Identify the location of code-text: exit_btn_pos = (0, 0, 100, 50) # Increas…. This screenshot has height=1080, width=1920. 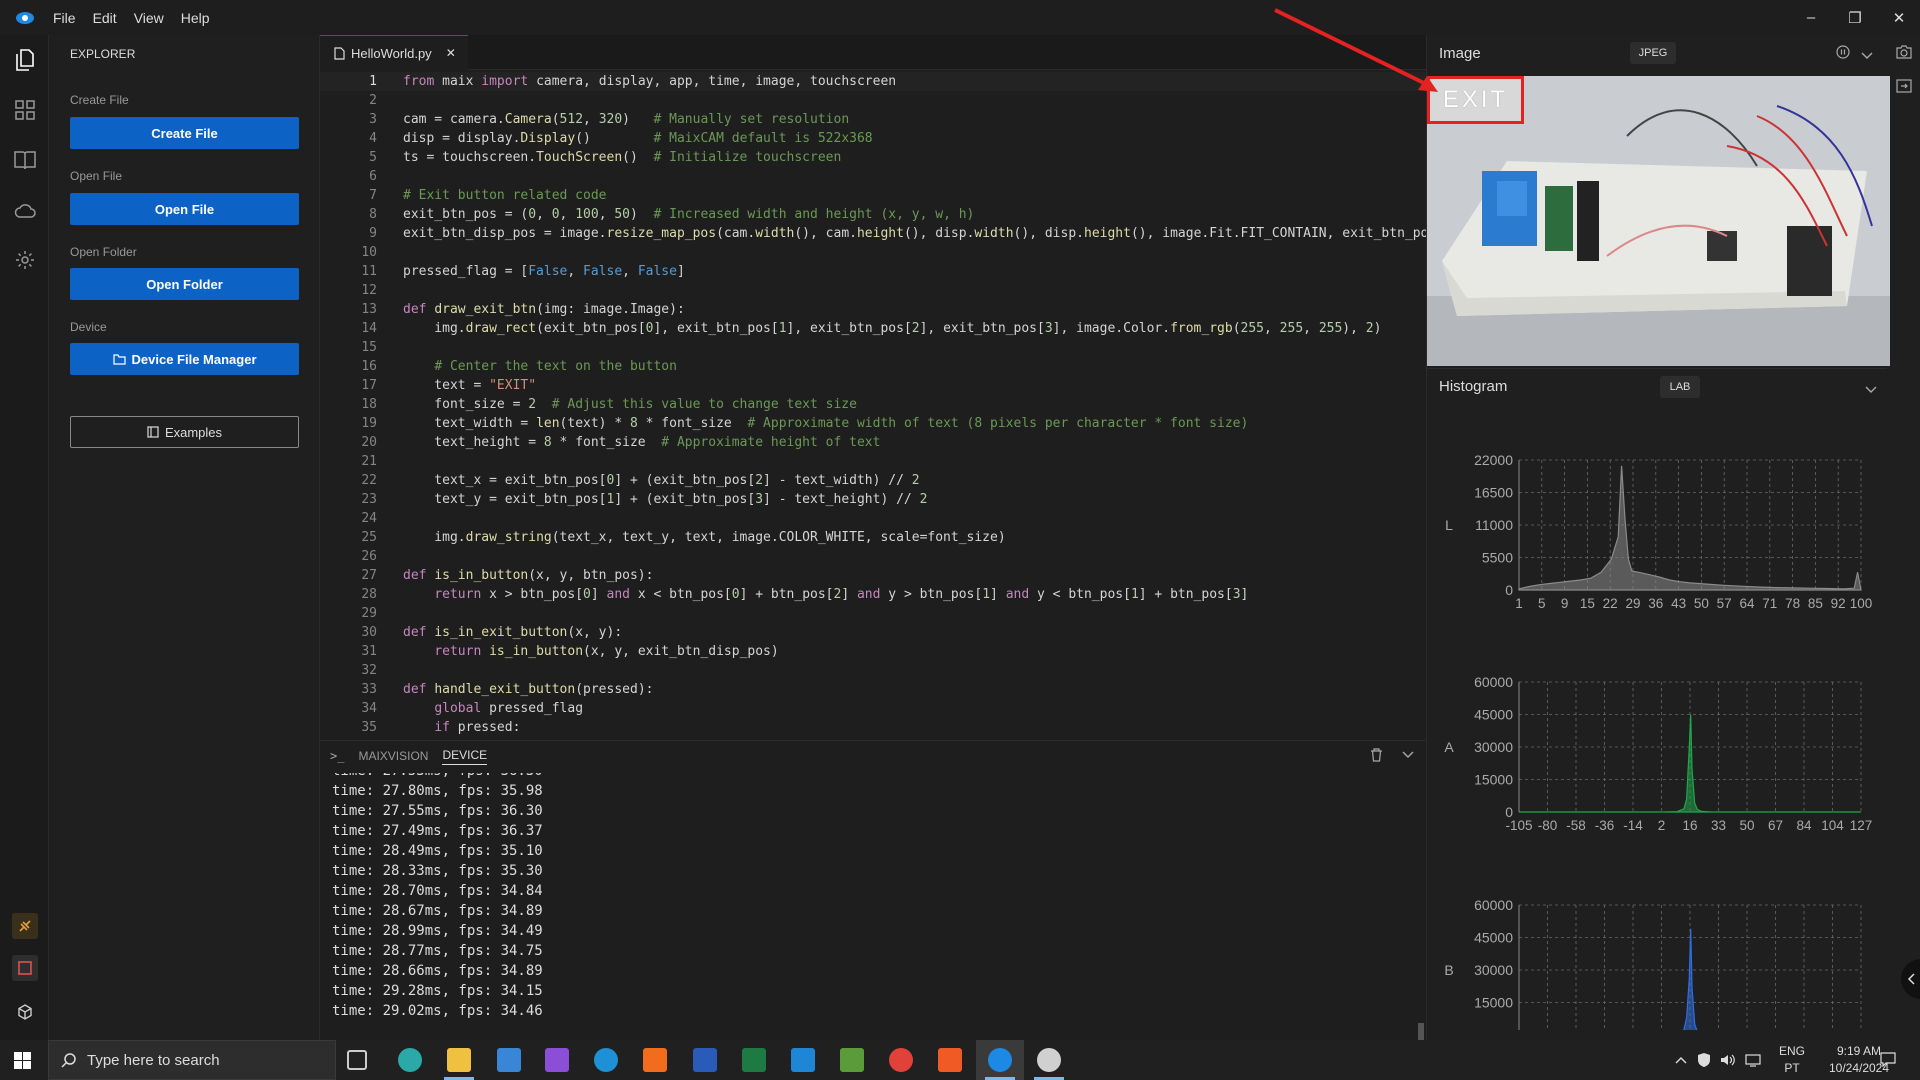
(688, 214).